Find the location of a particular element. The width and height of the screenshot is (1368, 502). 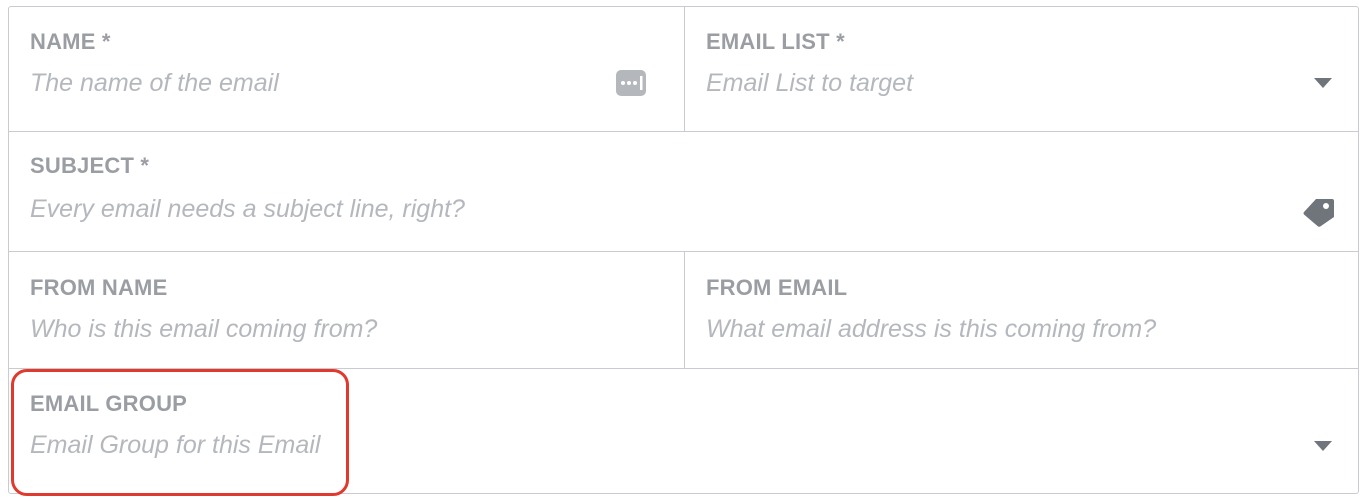

from-email-label: FROM EMAIL is located at coordinates (777, 287).